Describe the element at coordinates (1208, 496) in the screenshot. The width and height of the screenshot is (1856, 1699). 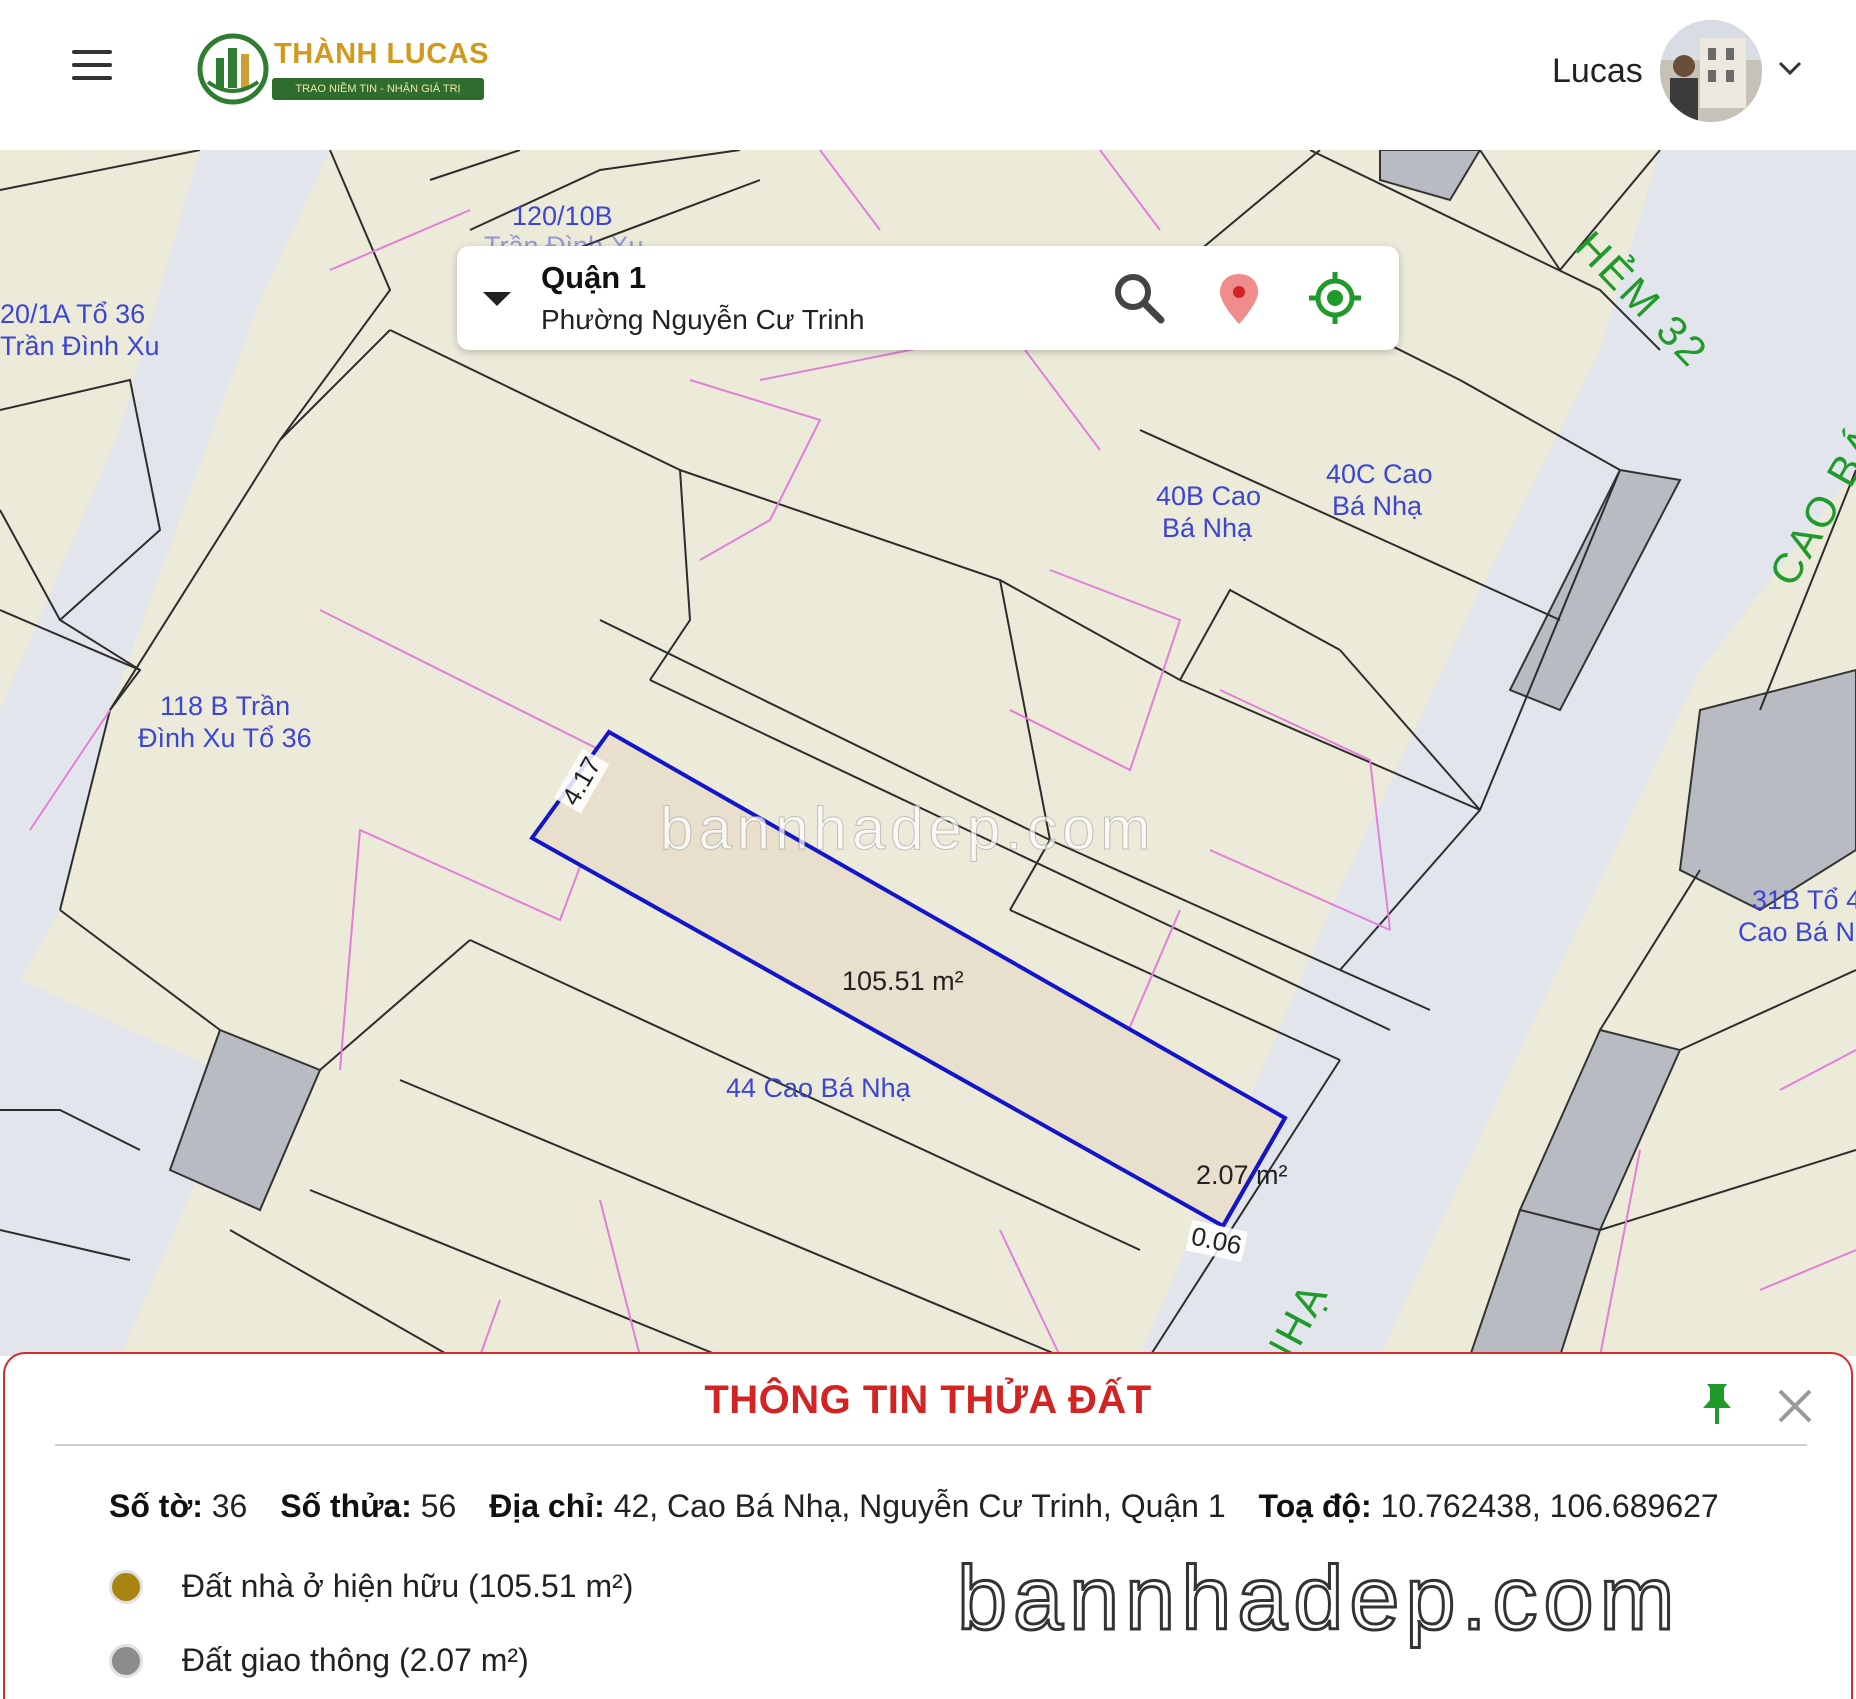
I see `map-label-40b: 40B Cao` at that location.